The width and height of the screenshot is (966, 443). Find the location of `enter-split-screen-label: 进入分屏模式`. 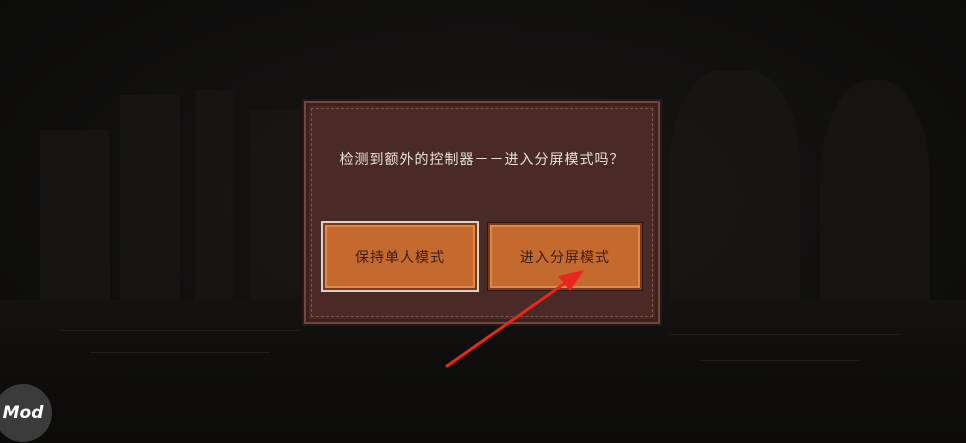

enter-split-screen-label: 进入分屏模式 is located at coordinates (565, 257).